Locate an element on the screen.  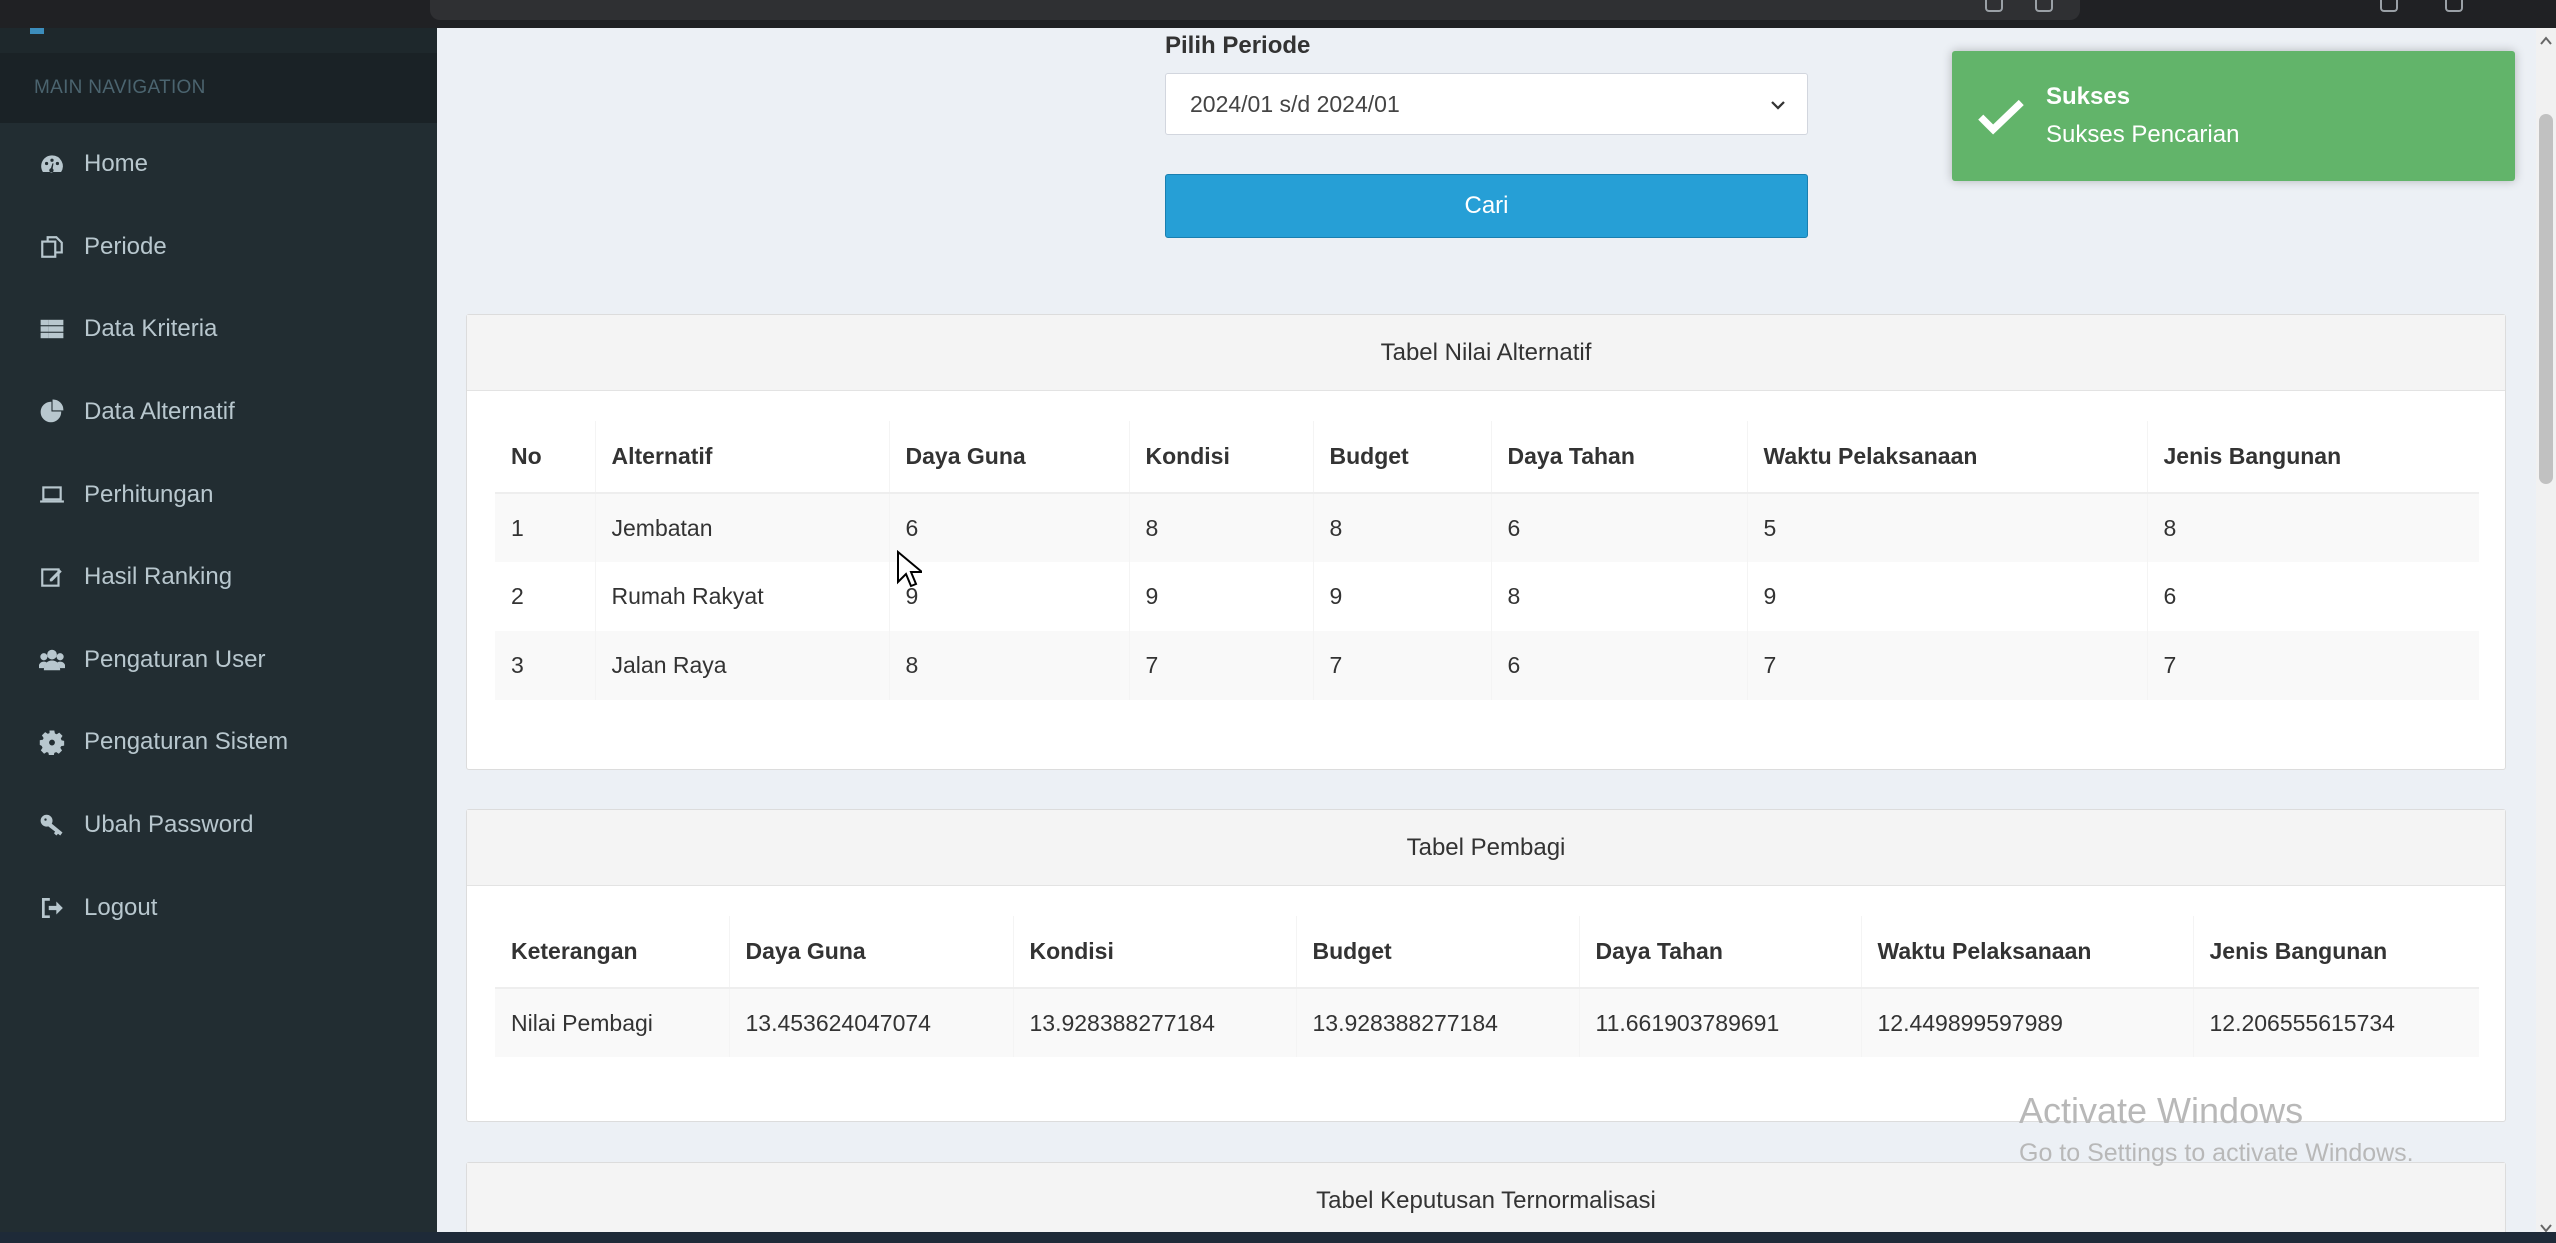
column-header: Daya Tahan is located at coordinates (1719, 952).